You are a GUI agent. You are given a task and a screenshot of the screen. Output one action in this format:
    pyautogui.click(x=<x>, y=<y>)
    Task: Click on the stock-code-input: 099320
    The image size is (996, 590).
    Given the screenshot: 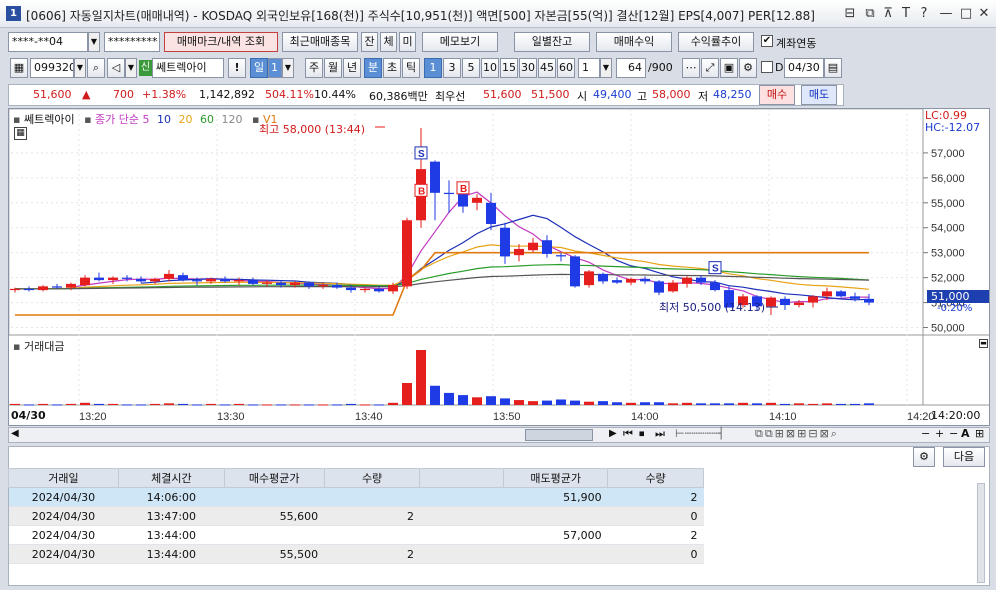 What is the action you would take?
    pyautogui.click(x=52, y=68)
    